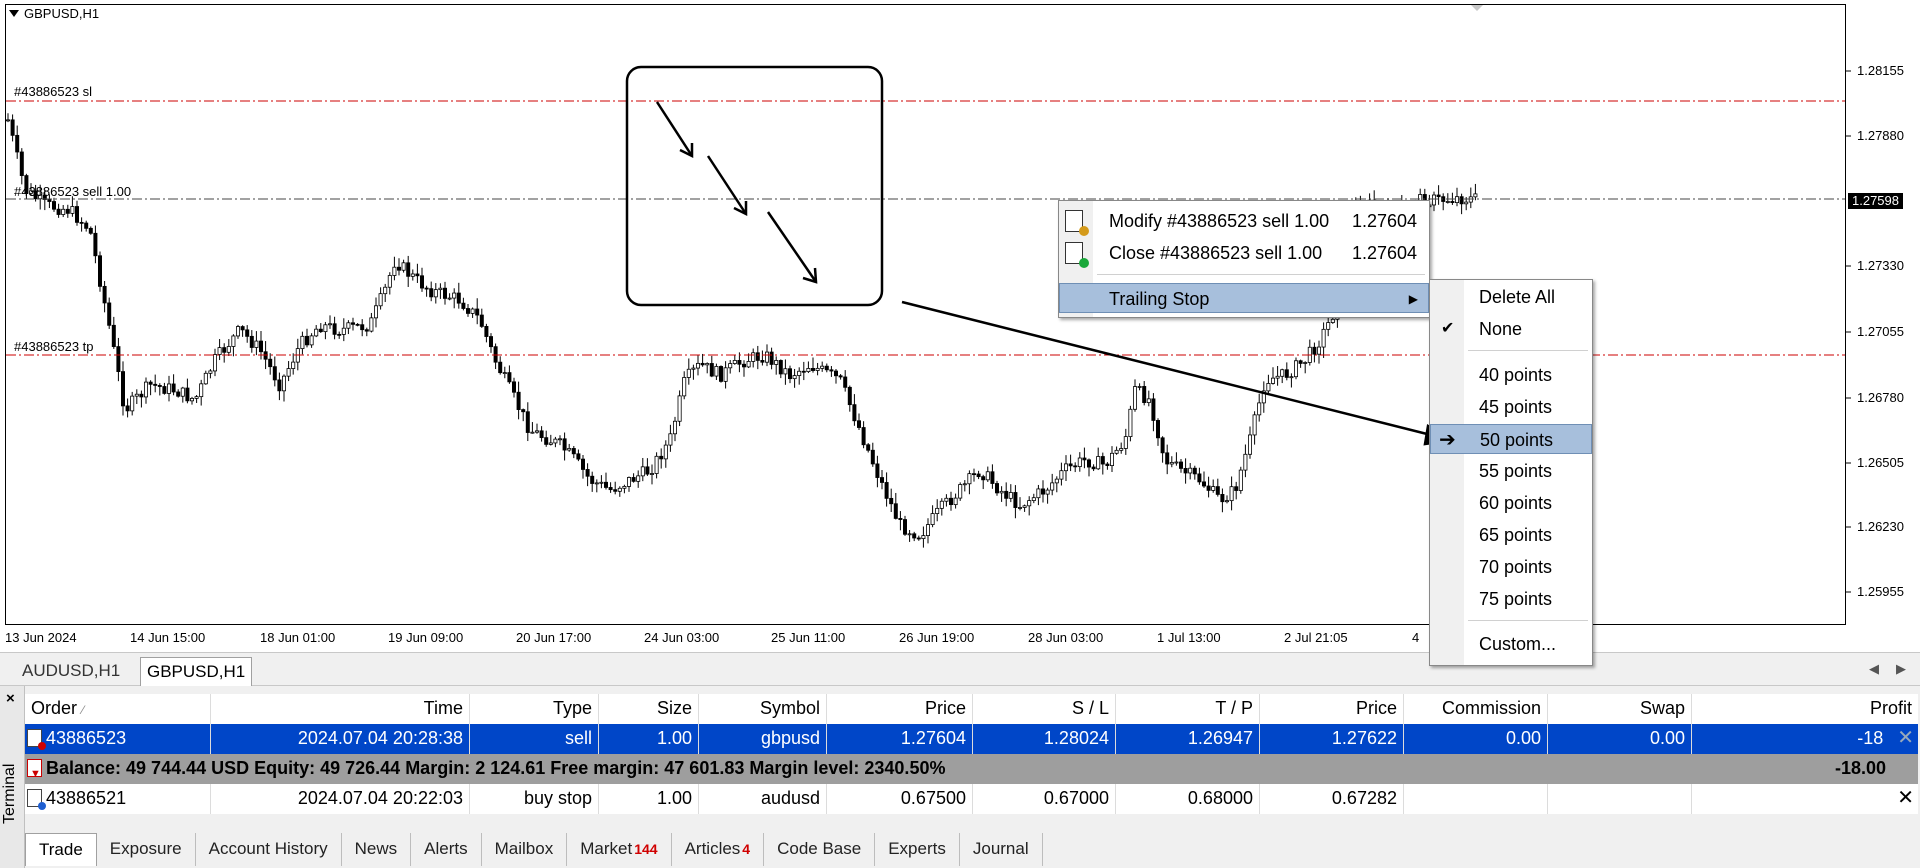 This screenshot has height=868, width=1920. What do you see at coordinates (1880, 591) in the screenshot?
I see `price-label: 1.25955` at bounding box center [1880, 591].